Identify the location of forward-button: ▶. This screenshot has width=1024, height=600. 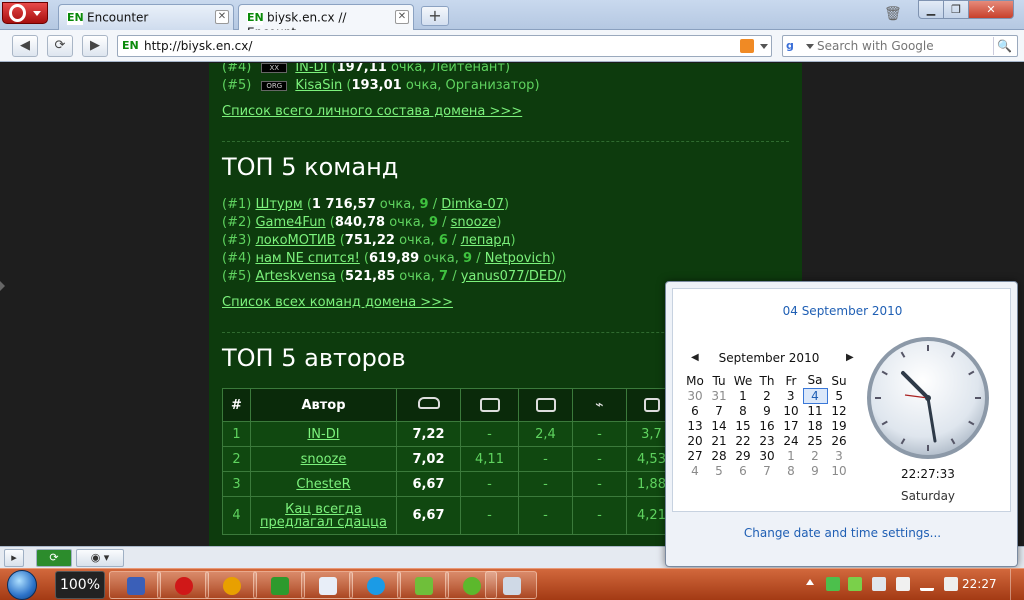
(95, 46).